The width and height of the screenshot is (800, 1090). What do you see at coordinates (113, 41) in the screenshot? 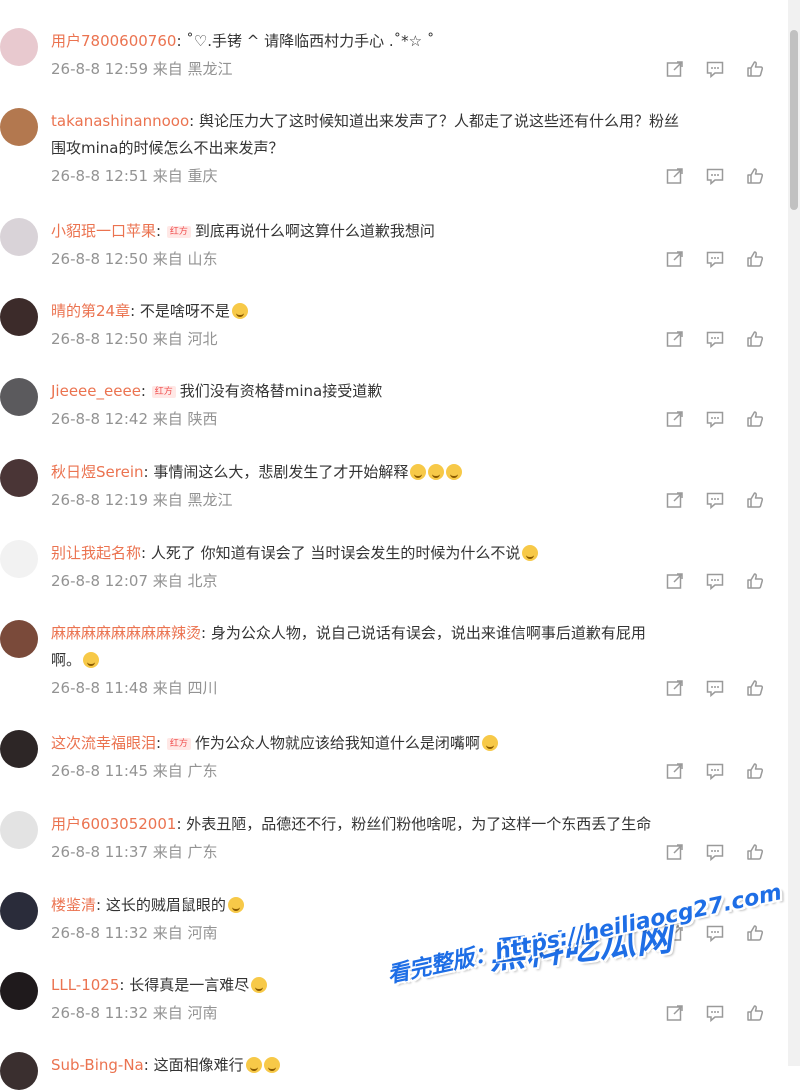
I see `comment-username: 用户7800600760` at bounding box center [113, 41].